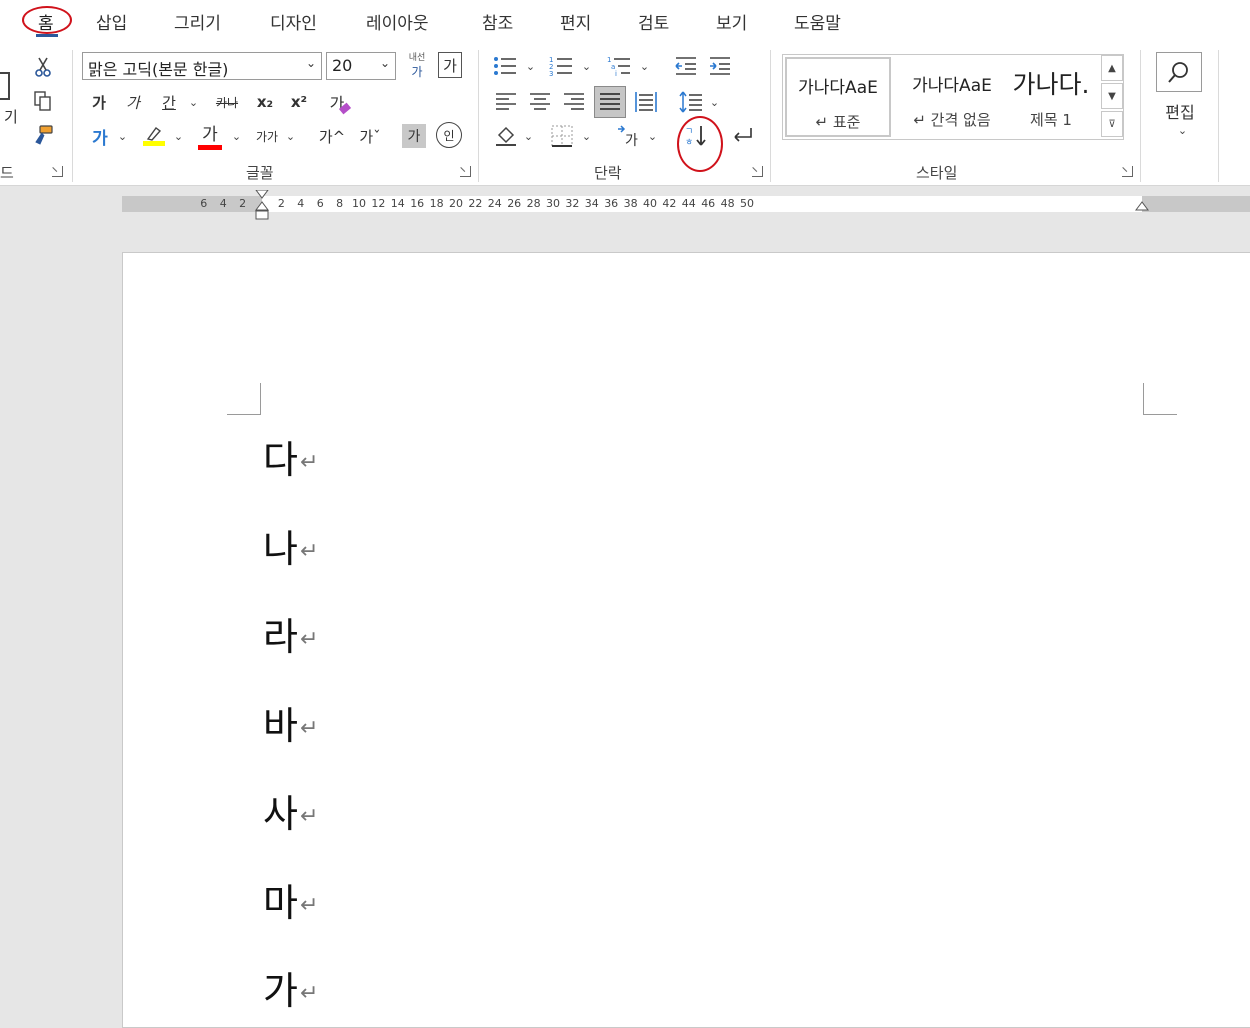  I want to click on copy-icon, so click(43, 101).